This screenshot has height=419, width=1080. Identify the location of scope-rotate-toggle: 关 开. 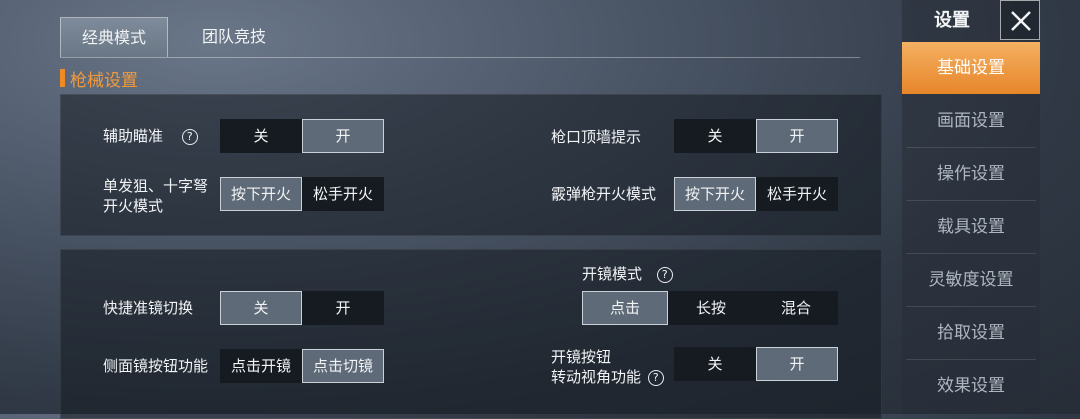
(756, 364).